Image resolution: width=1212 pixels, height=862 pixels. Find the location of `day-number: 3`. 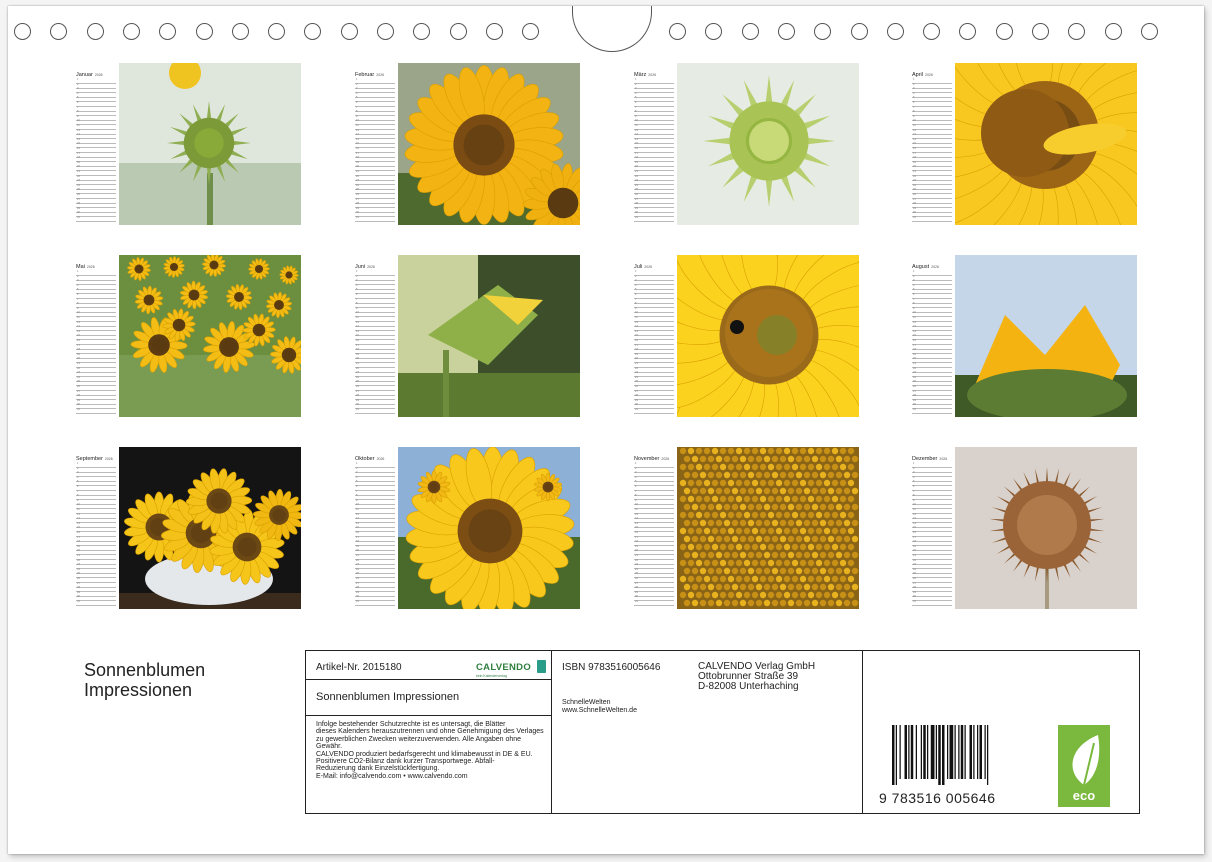

day-number: 3 is located at coordinates (914, 89).